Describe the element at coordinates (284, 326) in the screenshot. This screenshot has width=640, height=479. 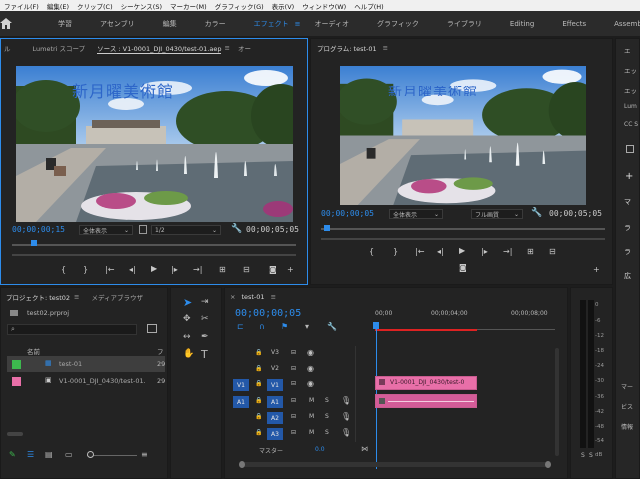
I see `linked-selection-icon: ⚑` at that location.